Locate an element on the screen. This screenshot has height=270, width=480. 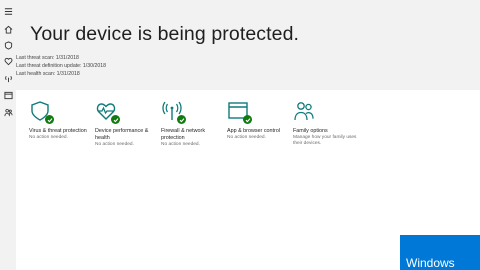
windows-logo-badge: Windows is located at coordinates (440, 252).